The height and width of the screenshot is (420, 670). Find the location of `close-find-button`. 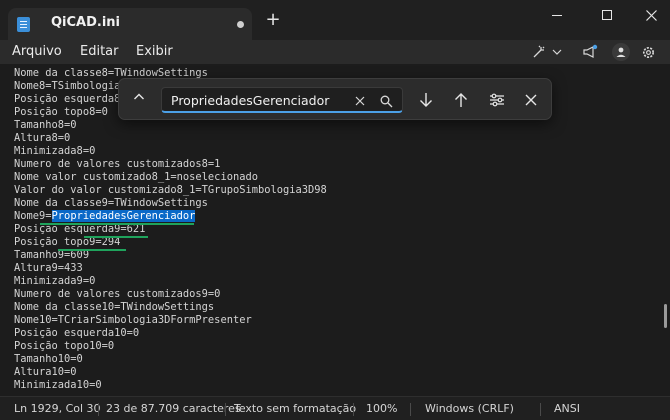

close-find-button is located at coordinates (531, 100).